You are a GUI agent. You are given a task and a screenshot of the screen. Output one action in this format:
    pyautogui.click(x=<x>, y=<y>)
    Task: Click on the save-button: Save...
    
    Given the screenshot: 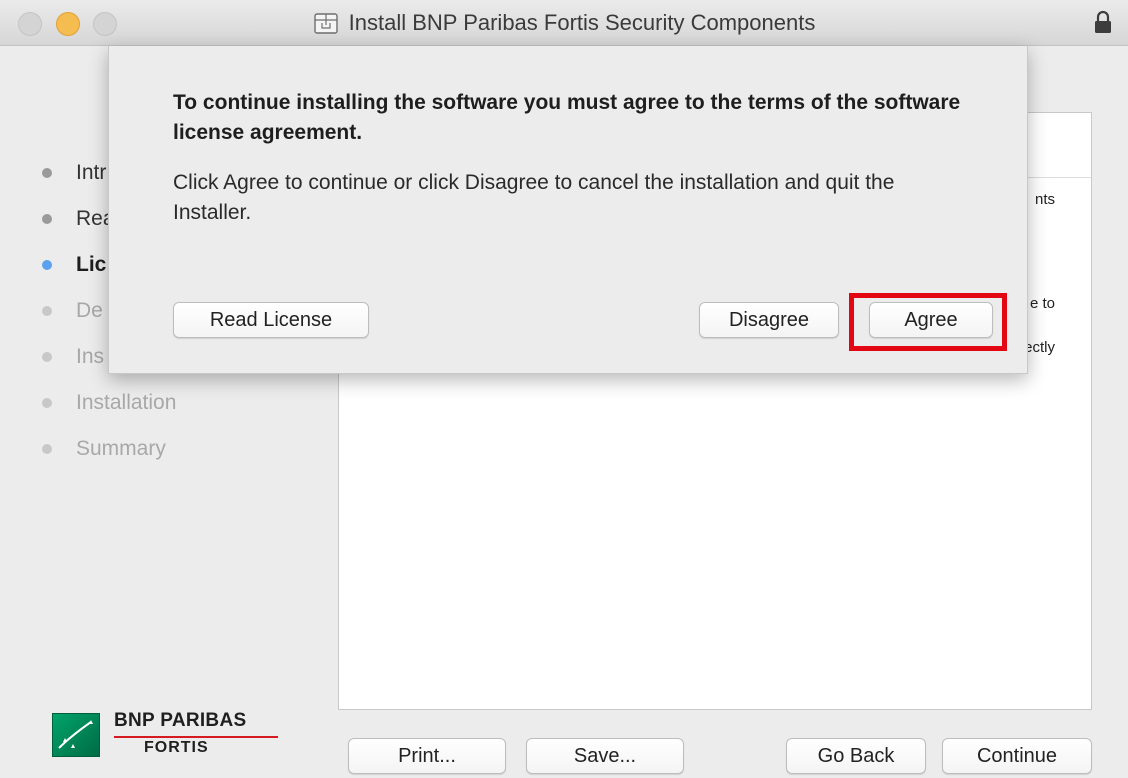 What is the action you would take?
    pyautogui.click(x=605, y=756)
    